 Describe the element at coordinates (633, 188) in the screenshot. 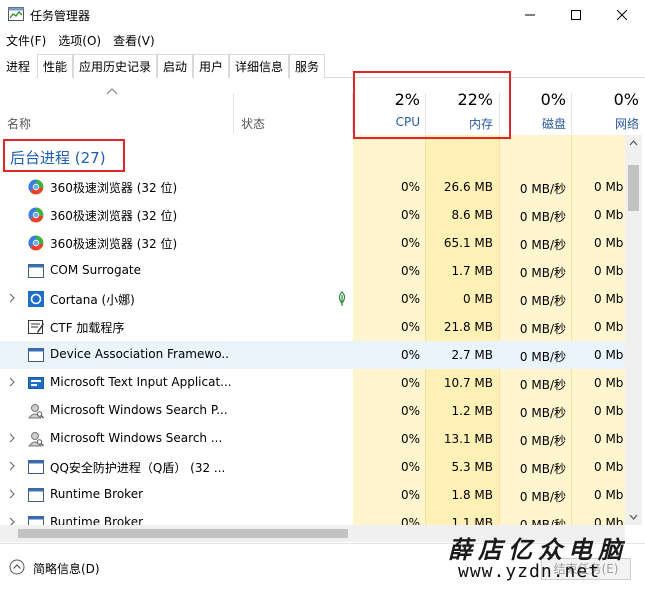

I see `scrollbar-thumb` at that location.